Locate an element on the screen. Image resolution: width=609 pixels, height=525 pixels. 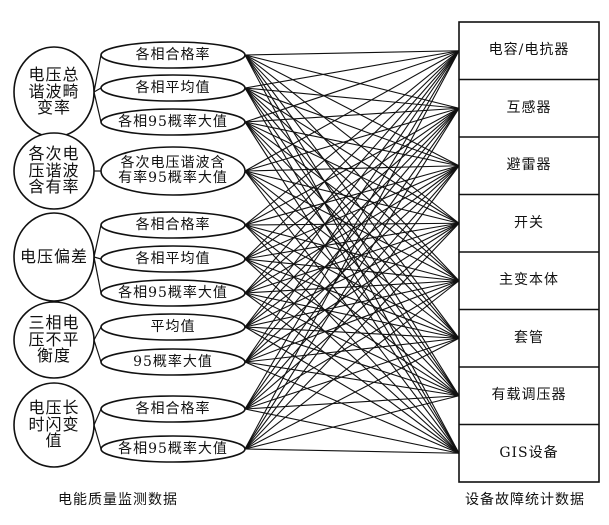
fault-stats-caption: 设备故障统计数据 is located at coordinates (525, 500).